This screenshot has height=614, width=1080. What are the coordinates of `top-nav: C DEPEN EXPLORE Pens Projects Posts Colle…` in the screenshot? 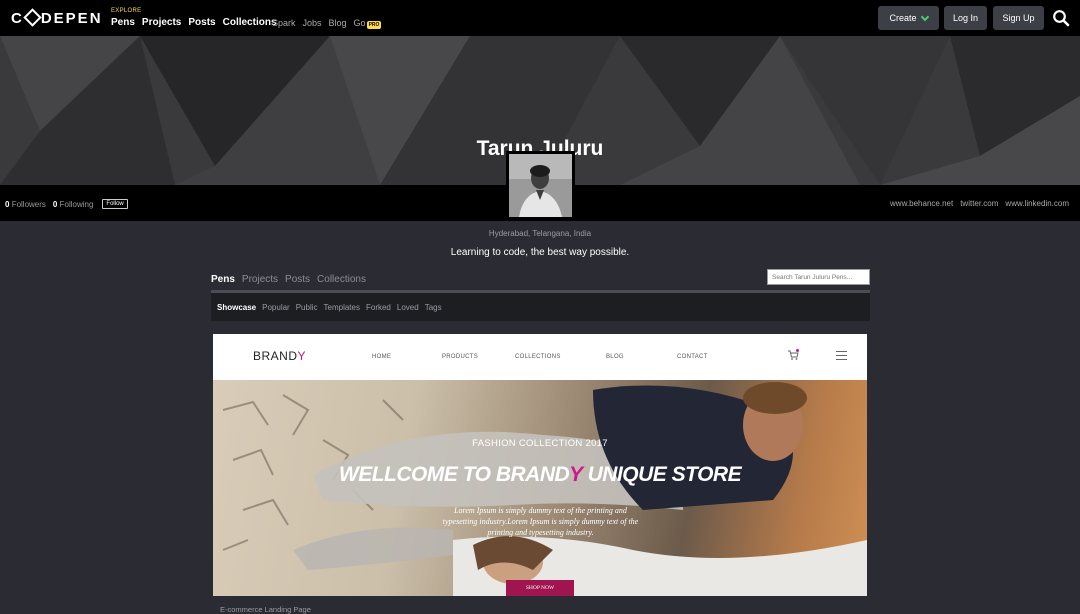 It's located at (540, 18).